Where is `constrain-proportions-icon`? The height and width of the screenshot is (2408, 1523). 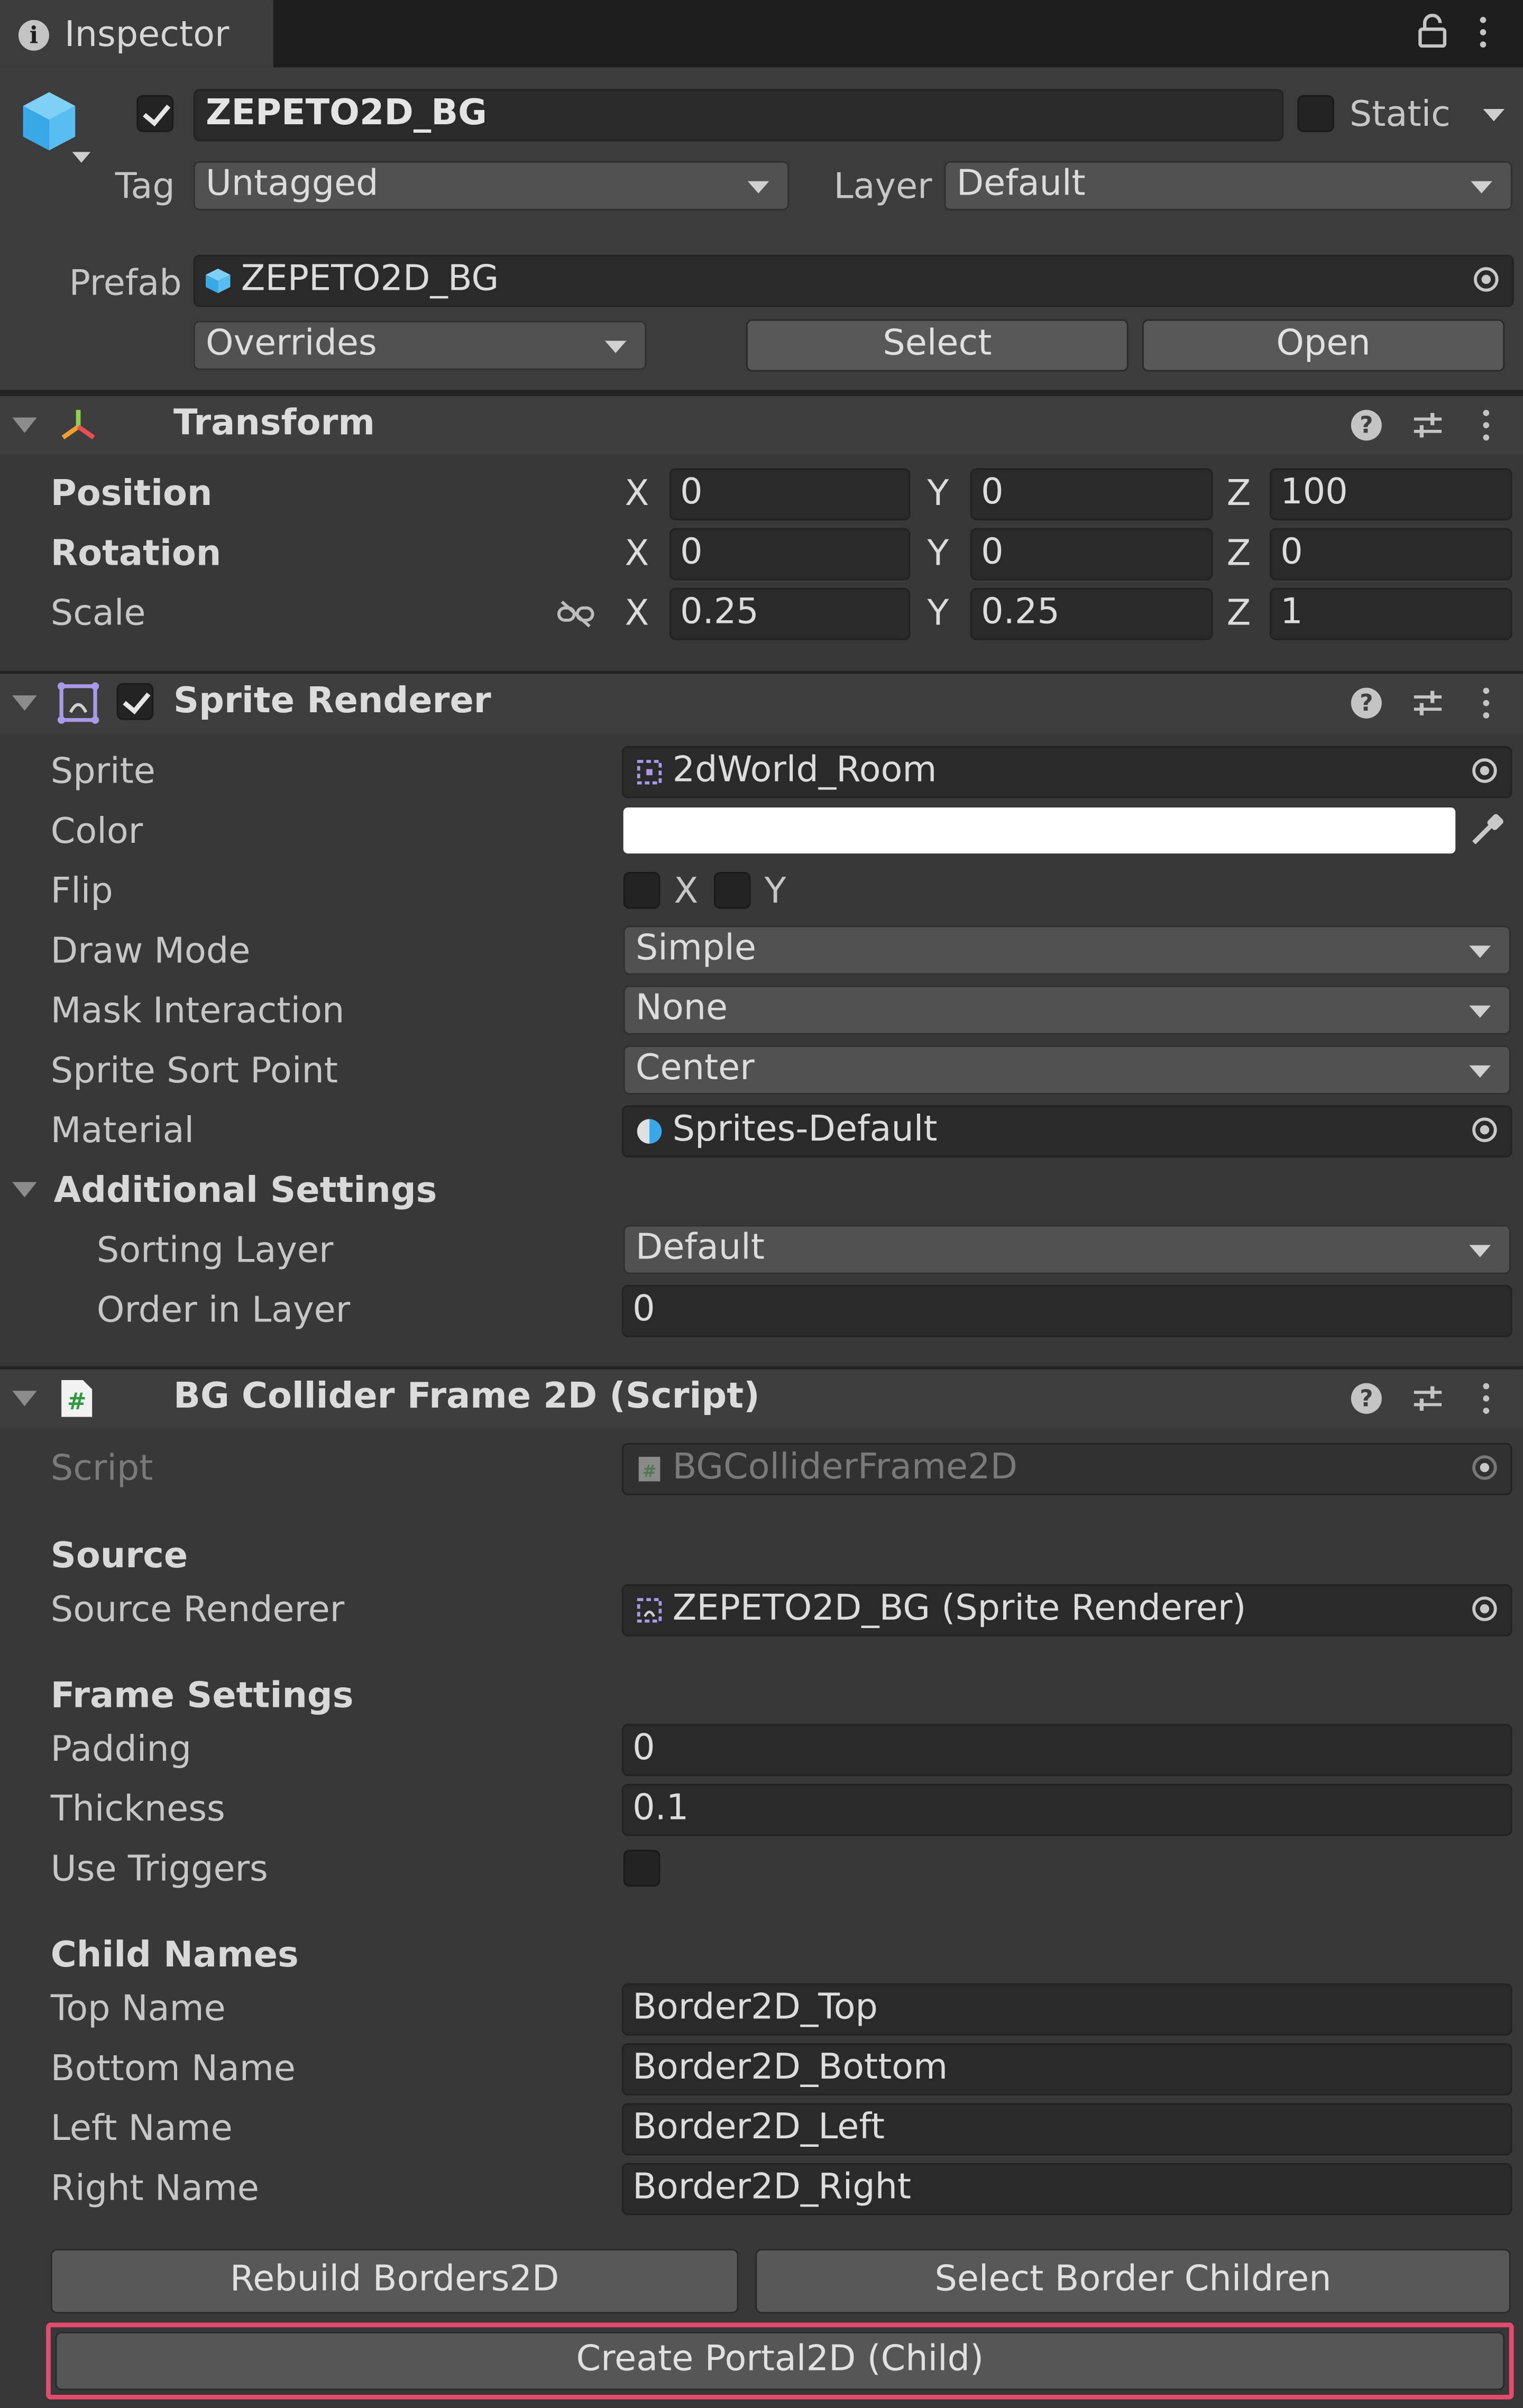
constrain-proportions-icon is located at coordinates (575, 614).